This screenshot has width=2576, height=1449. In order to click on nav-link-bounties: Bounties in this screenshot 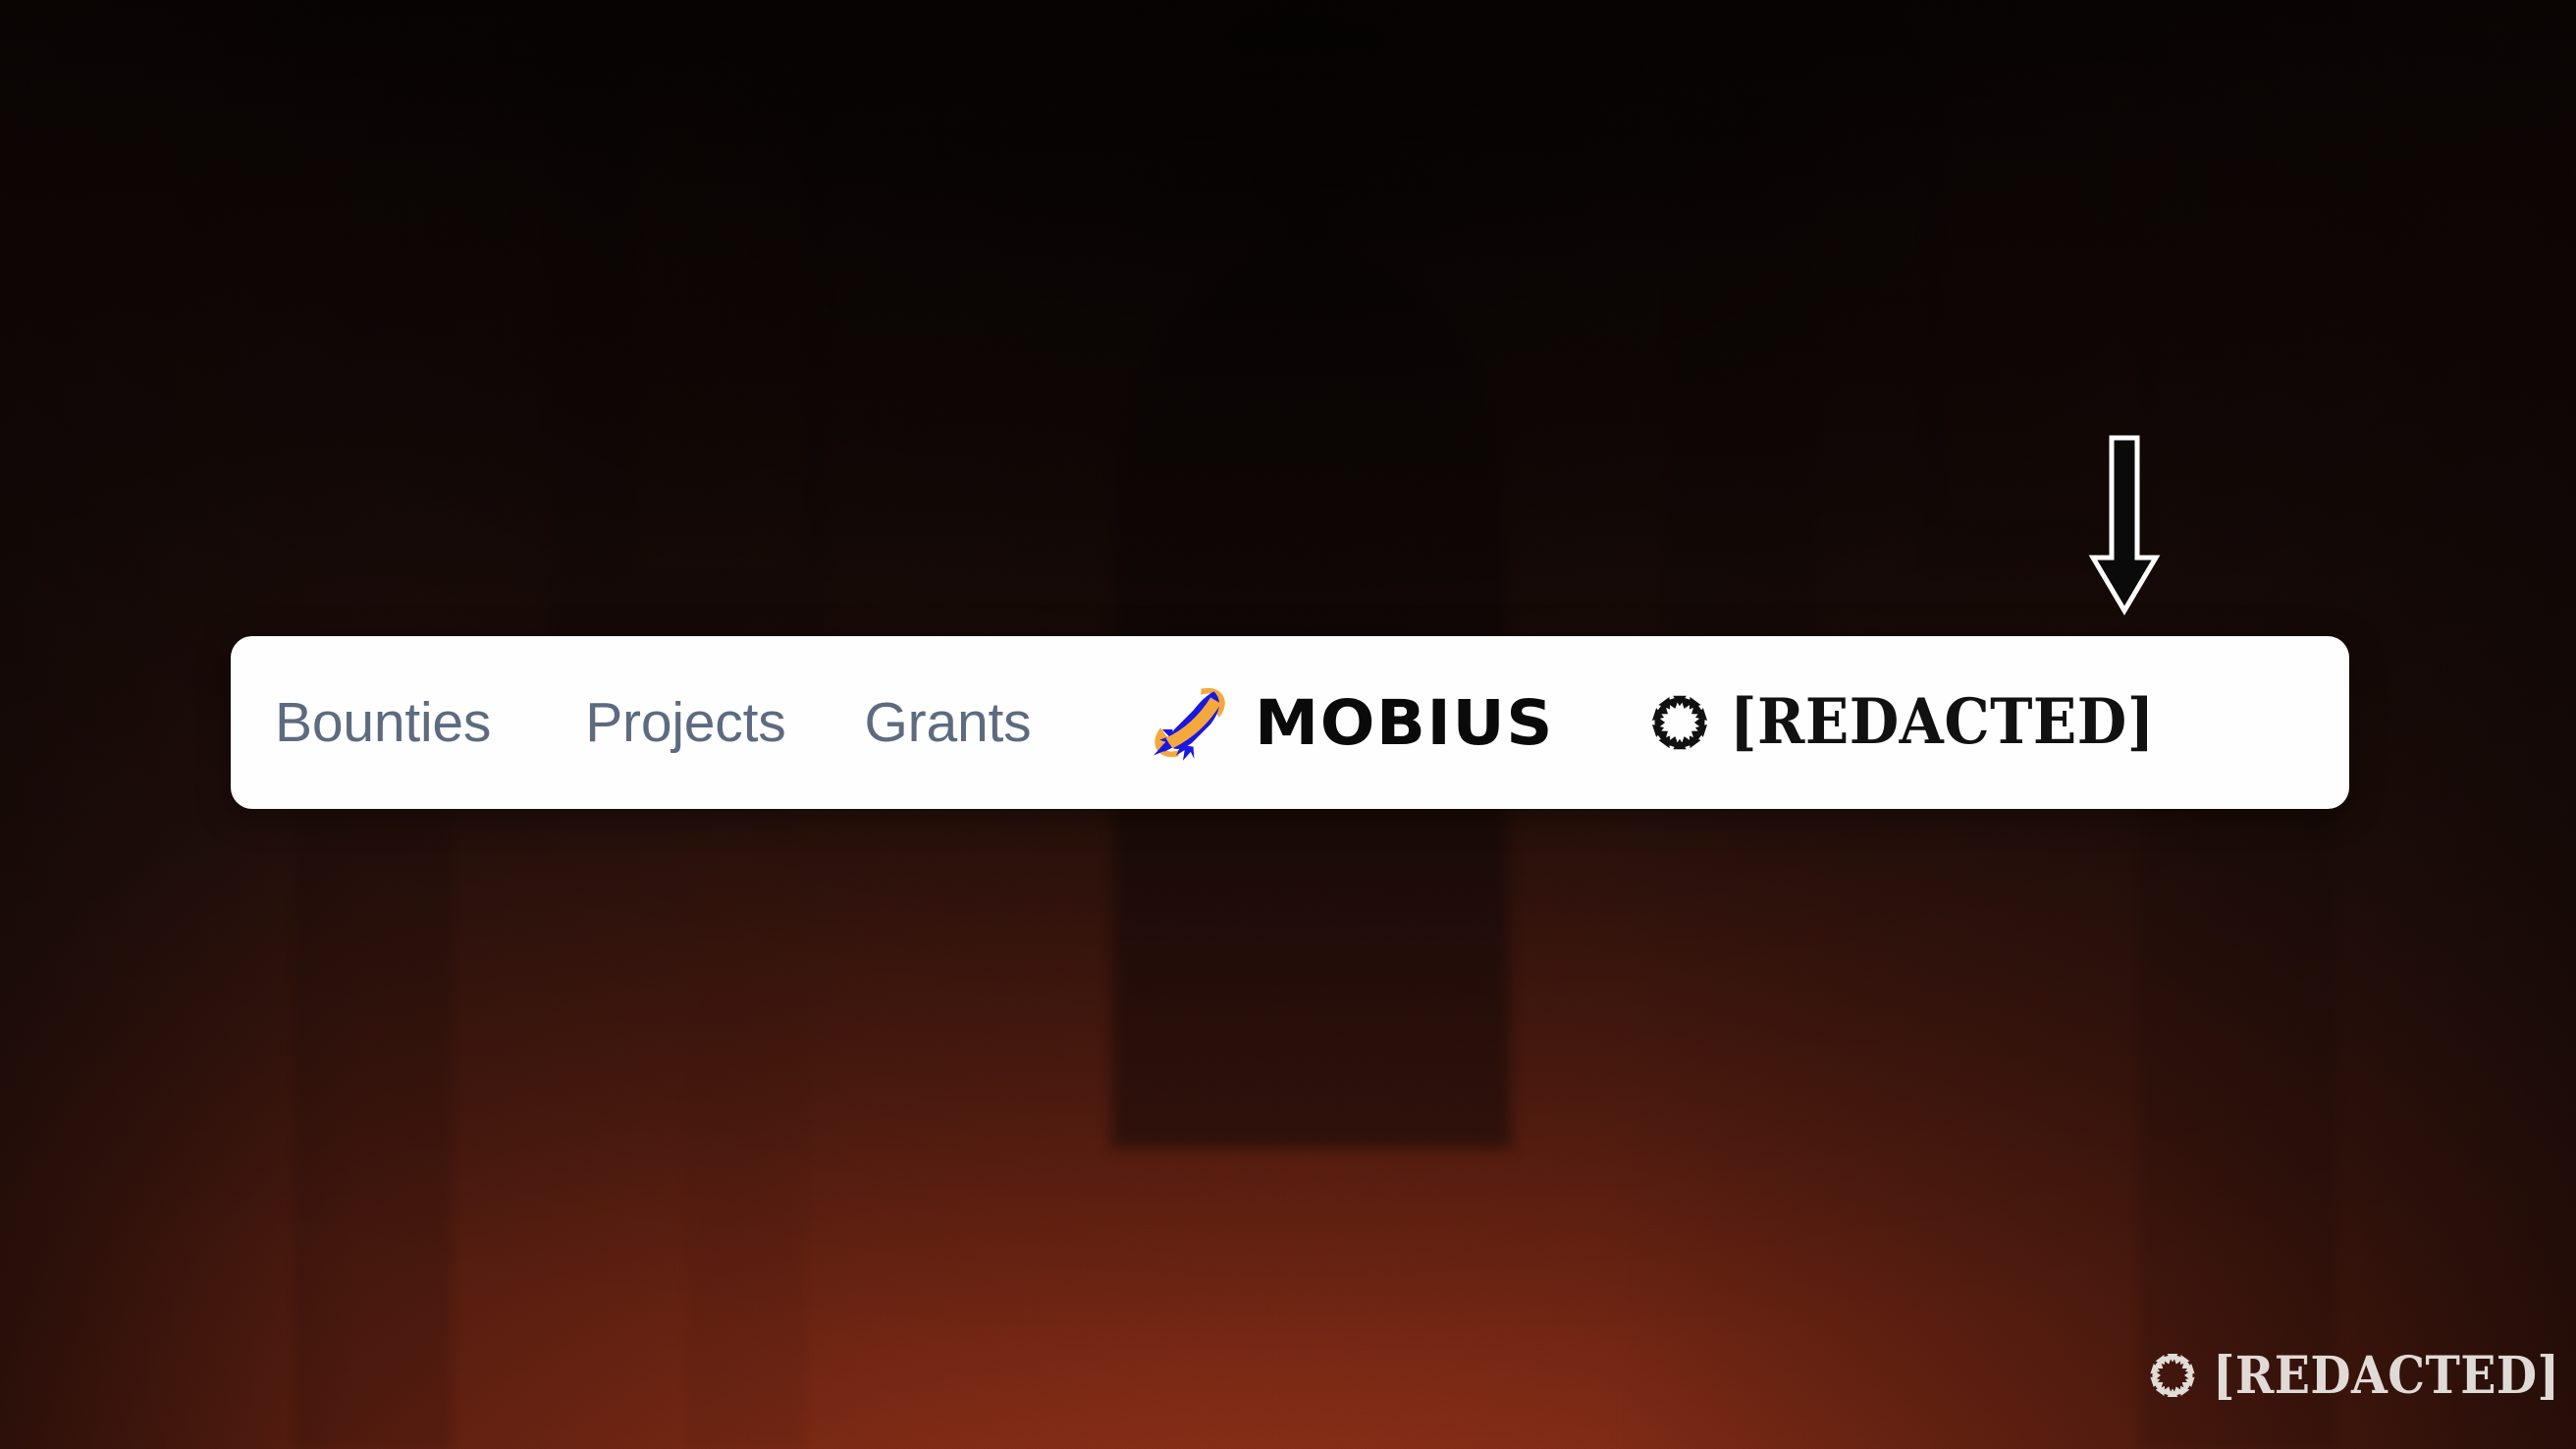, I will do `click(383, 722)`.